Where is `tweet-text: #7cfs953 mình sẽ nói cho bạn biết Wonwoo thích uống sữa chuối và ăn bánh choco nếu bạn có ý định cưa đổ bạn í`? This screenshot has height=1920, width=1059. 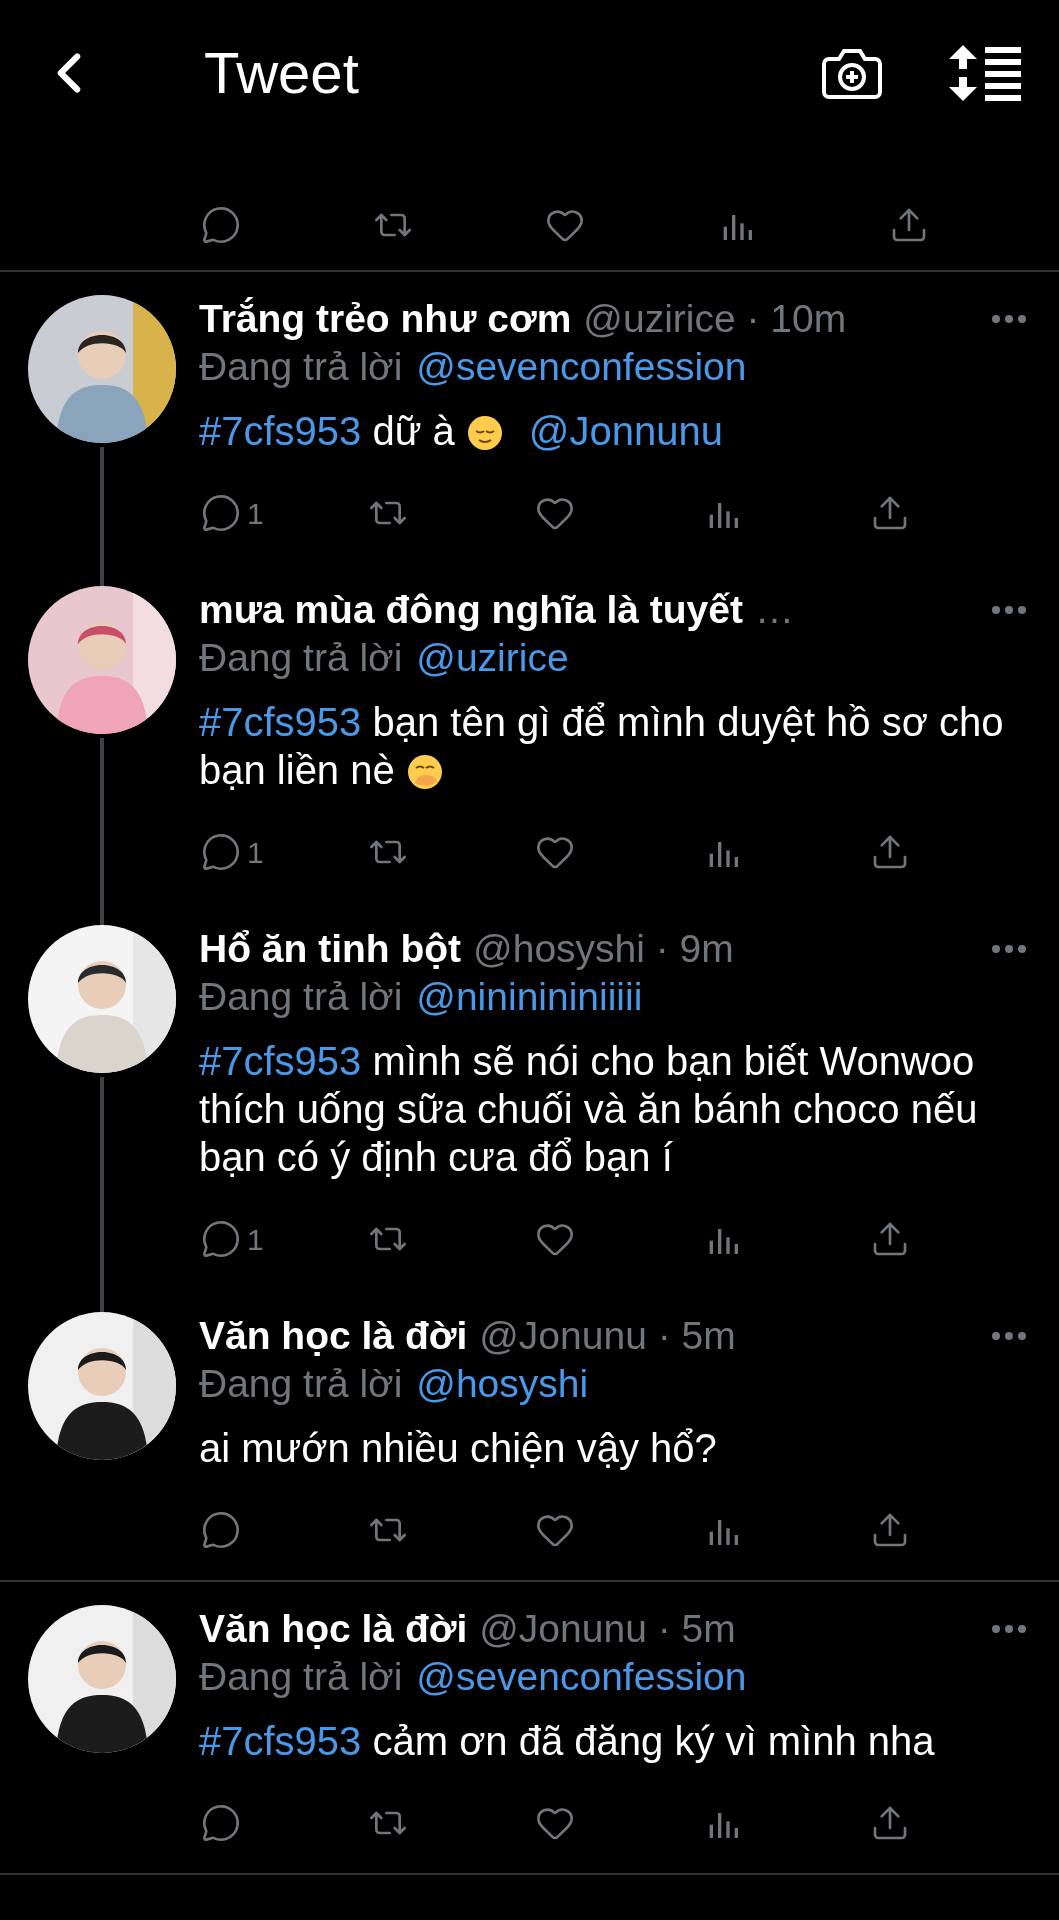 tweet-text: #7cfs953 mình sẽ nói cho bạn biết Wonwoo thích uống sữa chuối và ăn bánh choco nếu bạn có ý định cưa đổ bạn í is located at coordinates (589, 1109).